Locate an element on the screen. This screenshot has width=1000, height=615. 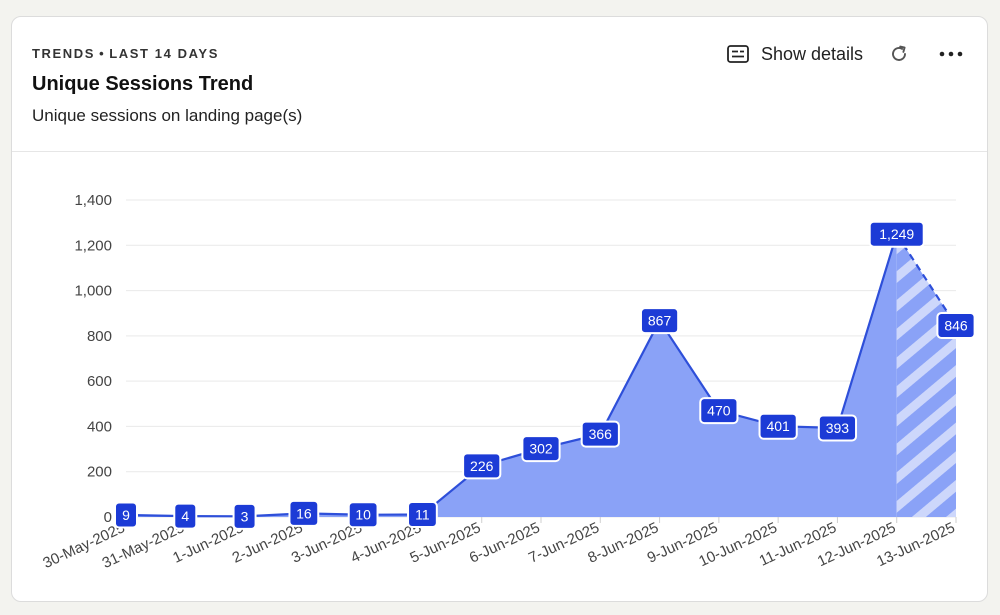
data-label: 470 is located at coordinates (719, 411).